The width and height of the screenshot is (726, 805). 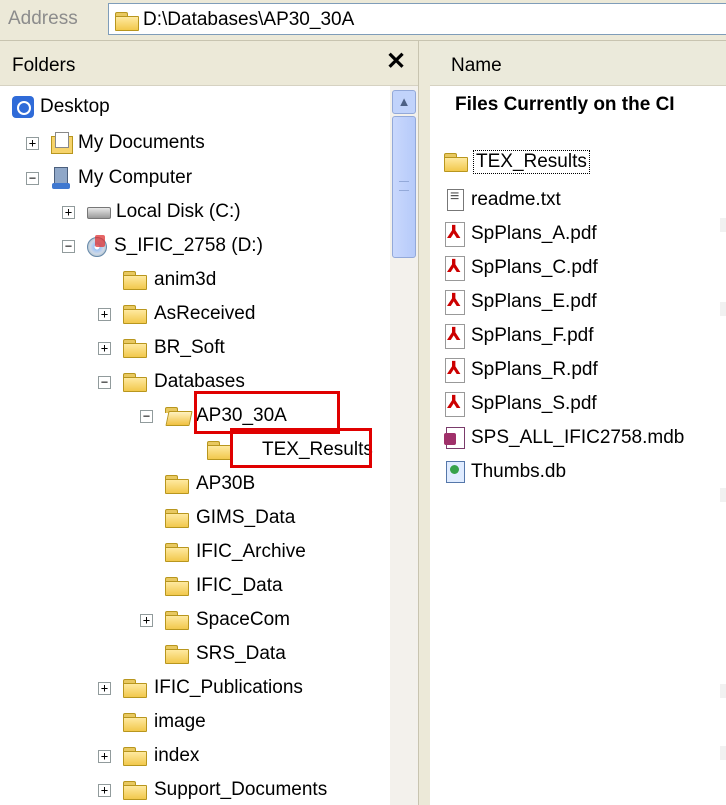 I want to click on tree-item-ific-archive: IFIC_Archive, so click(x=235, y=552).